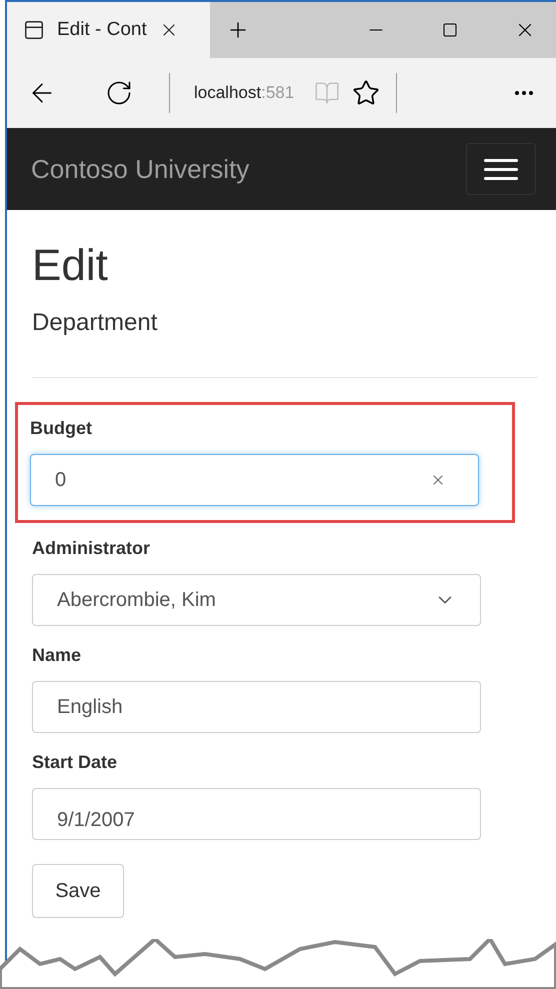 The image size is (556, 989). What do you see at coordinates (450, 30) in the screenshot?
I see `maximize-icon` at bounding box center [450, 30].